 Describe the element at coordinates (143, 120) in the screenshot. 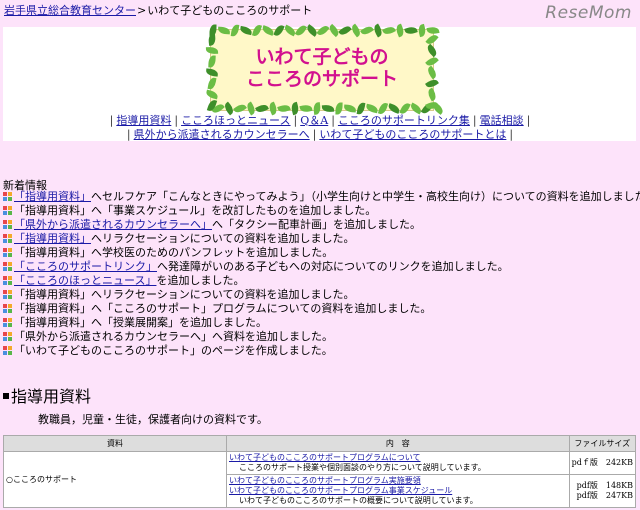

I see `nav-materials: 指導用資料` at that location.